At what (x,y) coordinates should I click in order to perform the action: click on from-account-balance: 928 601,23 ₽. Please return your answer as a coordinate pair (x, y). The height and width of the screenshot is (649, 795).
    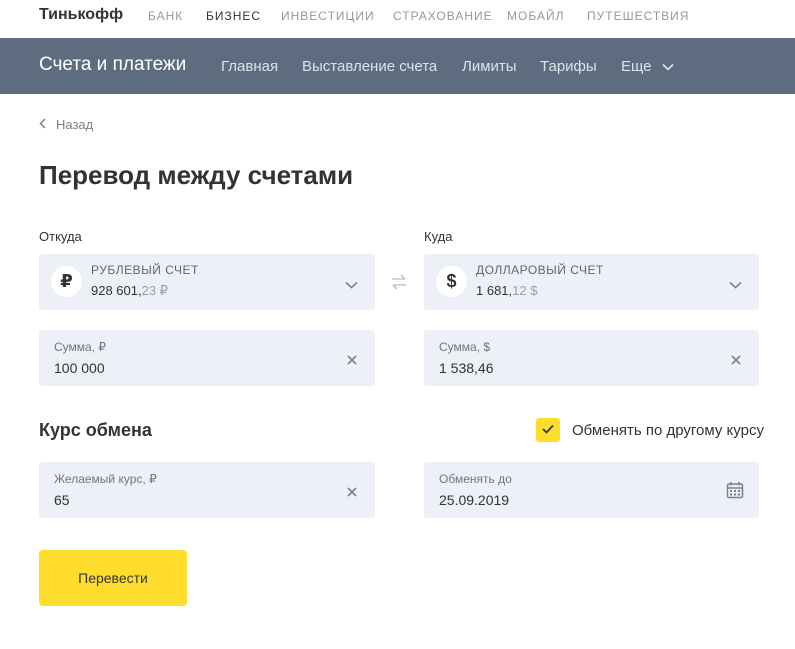
    Looking at the image, I should click on (129, 291).